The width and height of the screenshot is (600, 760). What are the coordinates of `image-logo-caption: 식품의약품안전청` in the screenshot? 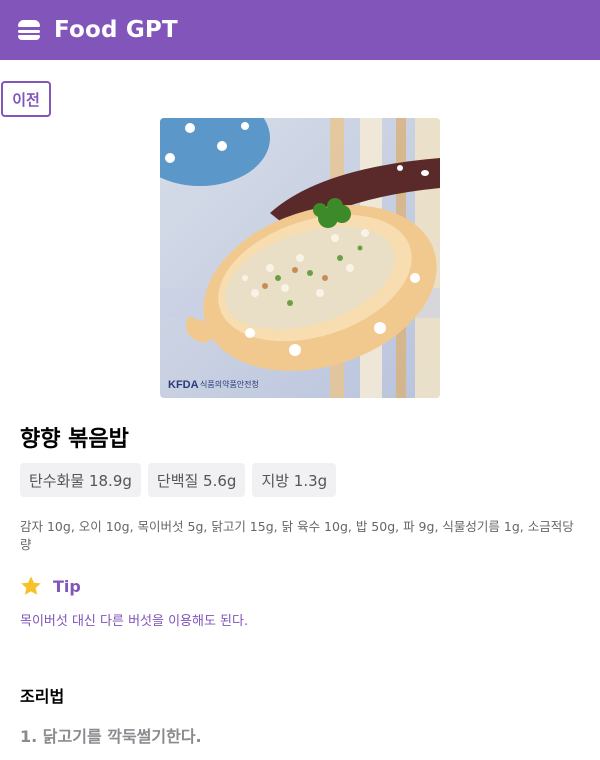 It's located at (229, 384).